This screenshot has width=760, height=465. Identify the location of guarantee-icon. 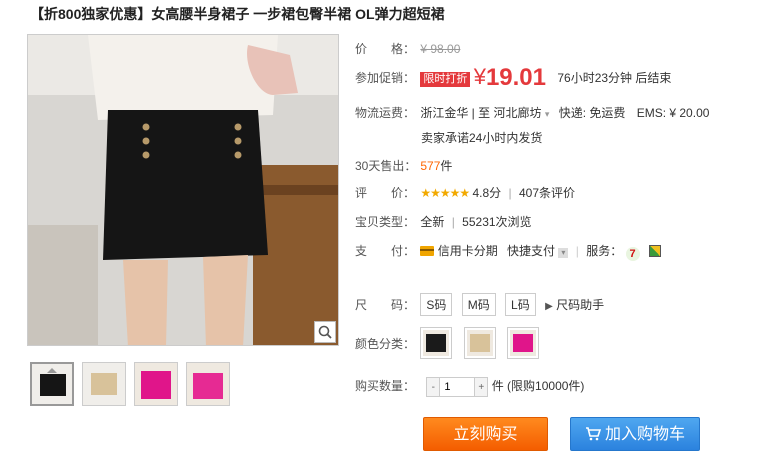
(654, 251).